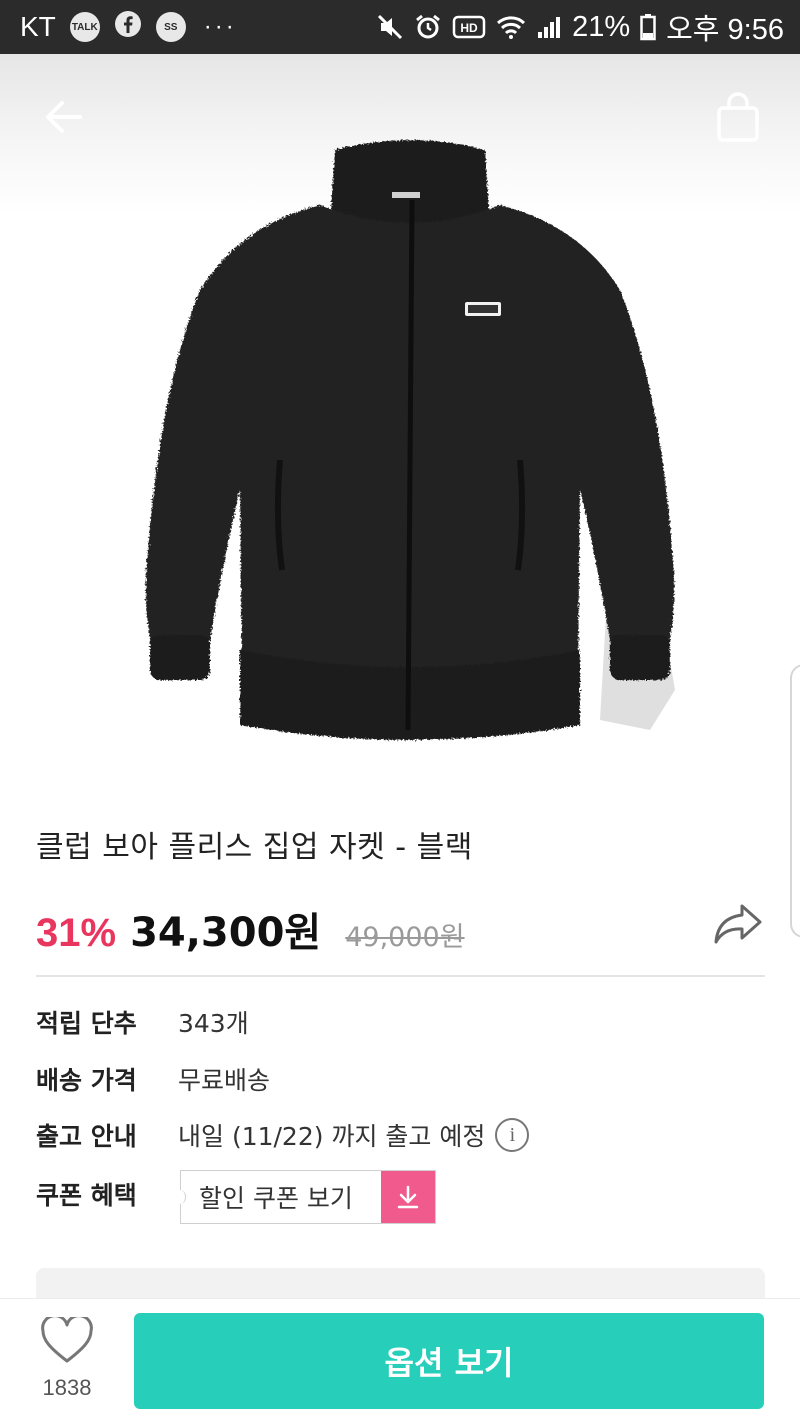 The height and width of the screenshot is (1422, 800). I want to click on back-button, so click(64, 117).